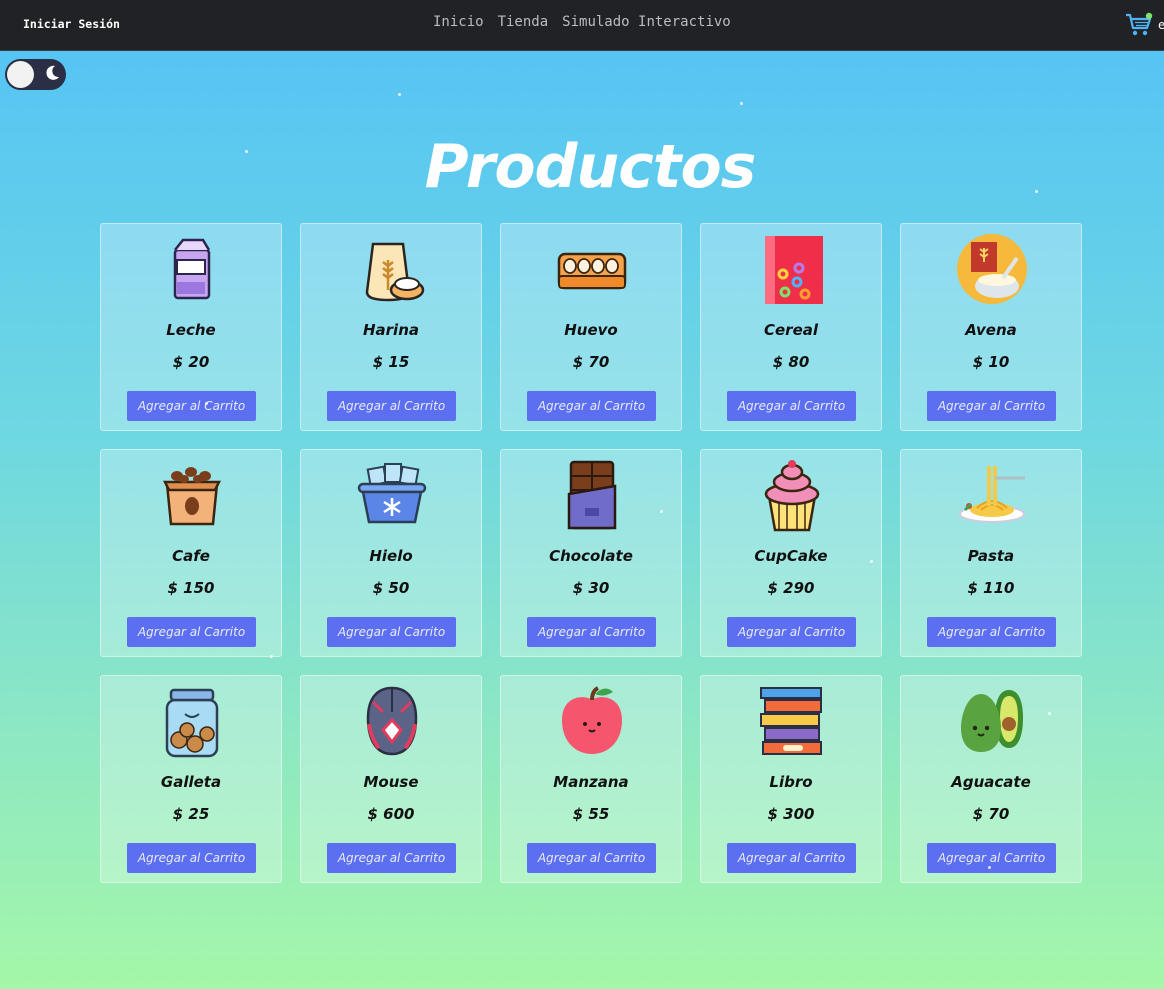  Describe the element at coordinates (391, 782) in the screenshot. I see `product-name: Mouse` at that location.